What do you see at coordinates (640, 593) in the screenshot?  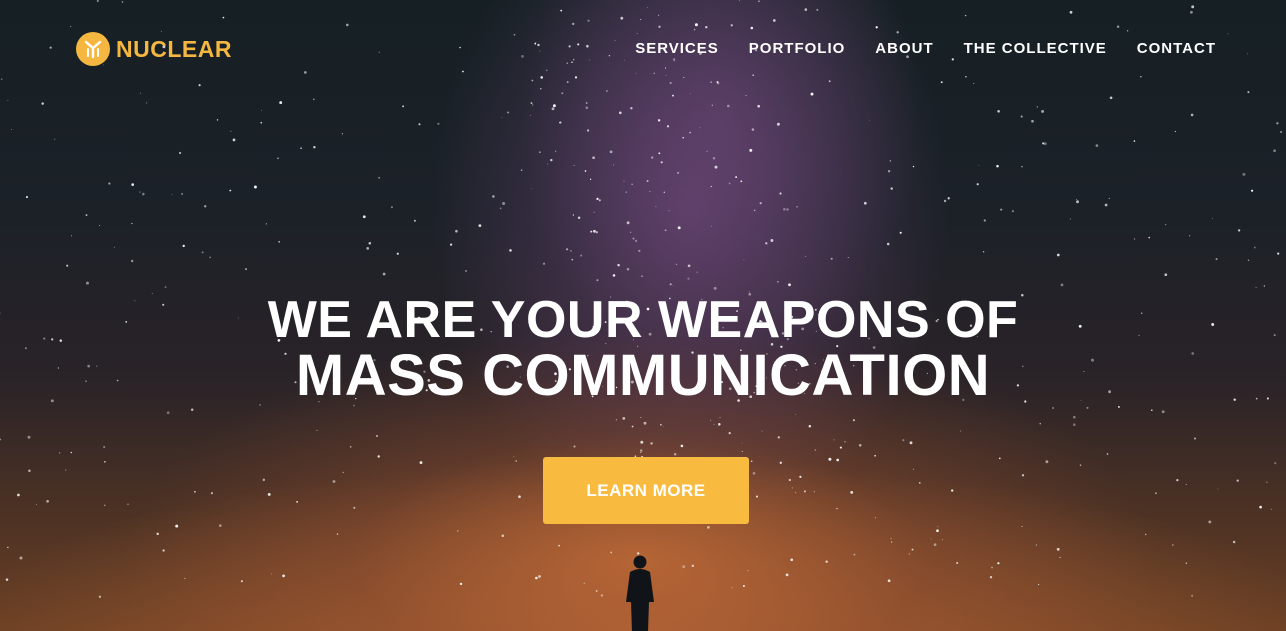 I see `person-silhouette` at bounding box center [640, 593].